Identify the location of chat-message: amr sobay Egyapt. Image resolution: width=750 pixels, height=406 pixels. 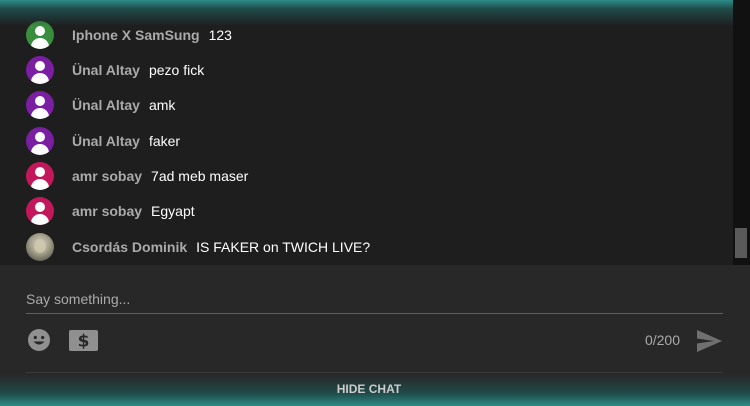
(110, 211).